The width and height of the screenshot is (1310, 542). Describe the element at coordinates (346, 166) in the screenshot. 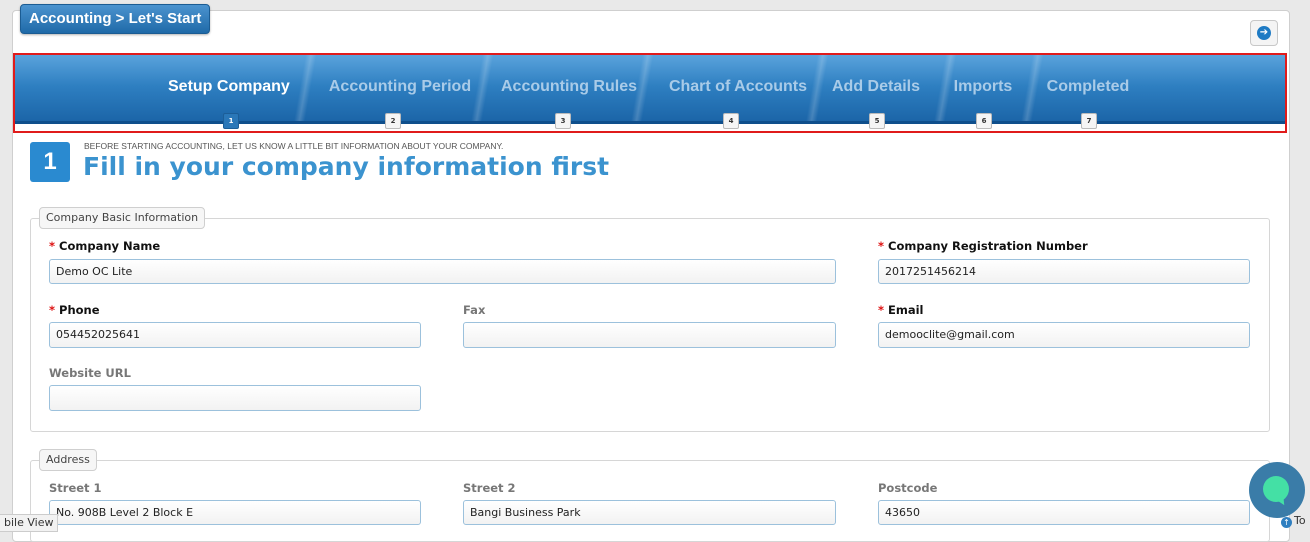

I see `page-title: Fill in your company information first` at that location.